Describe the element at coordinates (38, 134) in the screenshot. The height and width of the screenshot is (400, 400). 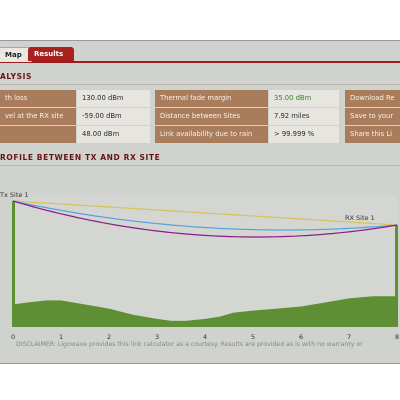
I see `result-label-third` at that location.